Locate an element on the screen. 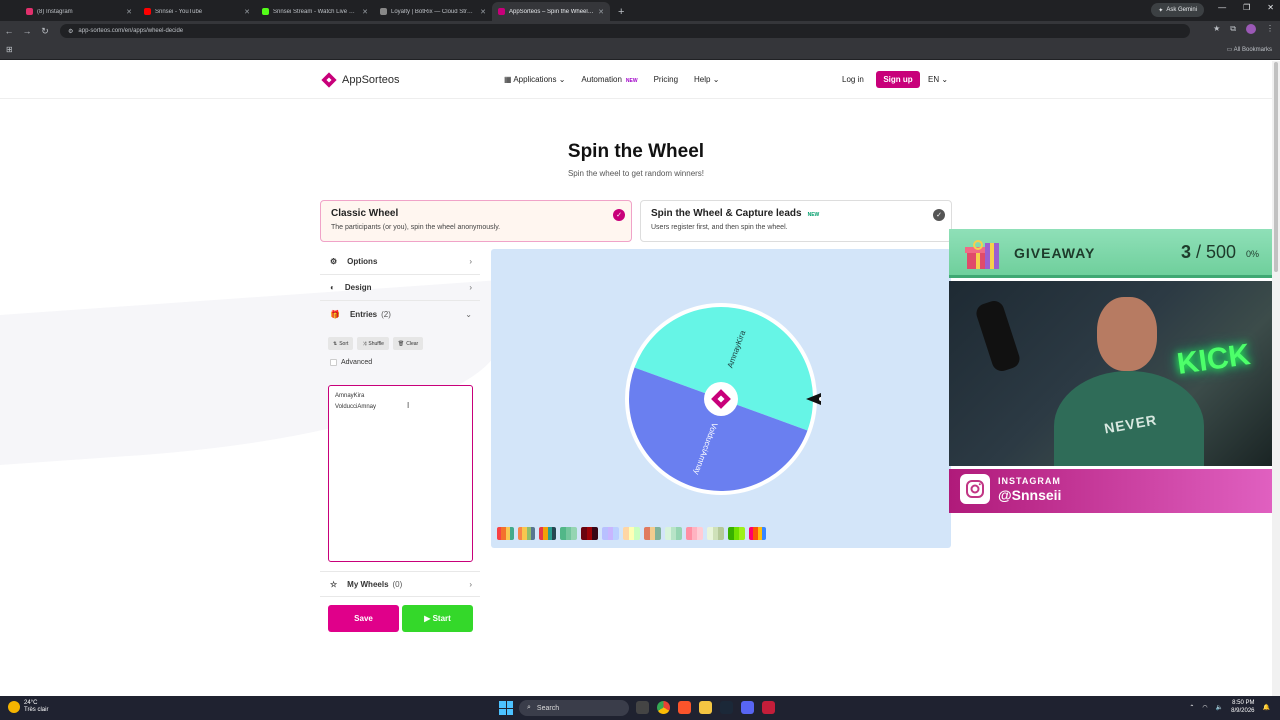 This screenshot has width=1280, height=720. browser-tab: Loyalty | BotRix — Cloud Stream ✕ is located at coordinates (433, 11).